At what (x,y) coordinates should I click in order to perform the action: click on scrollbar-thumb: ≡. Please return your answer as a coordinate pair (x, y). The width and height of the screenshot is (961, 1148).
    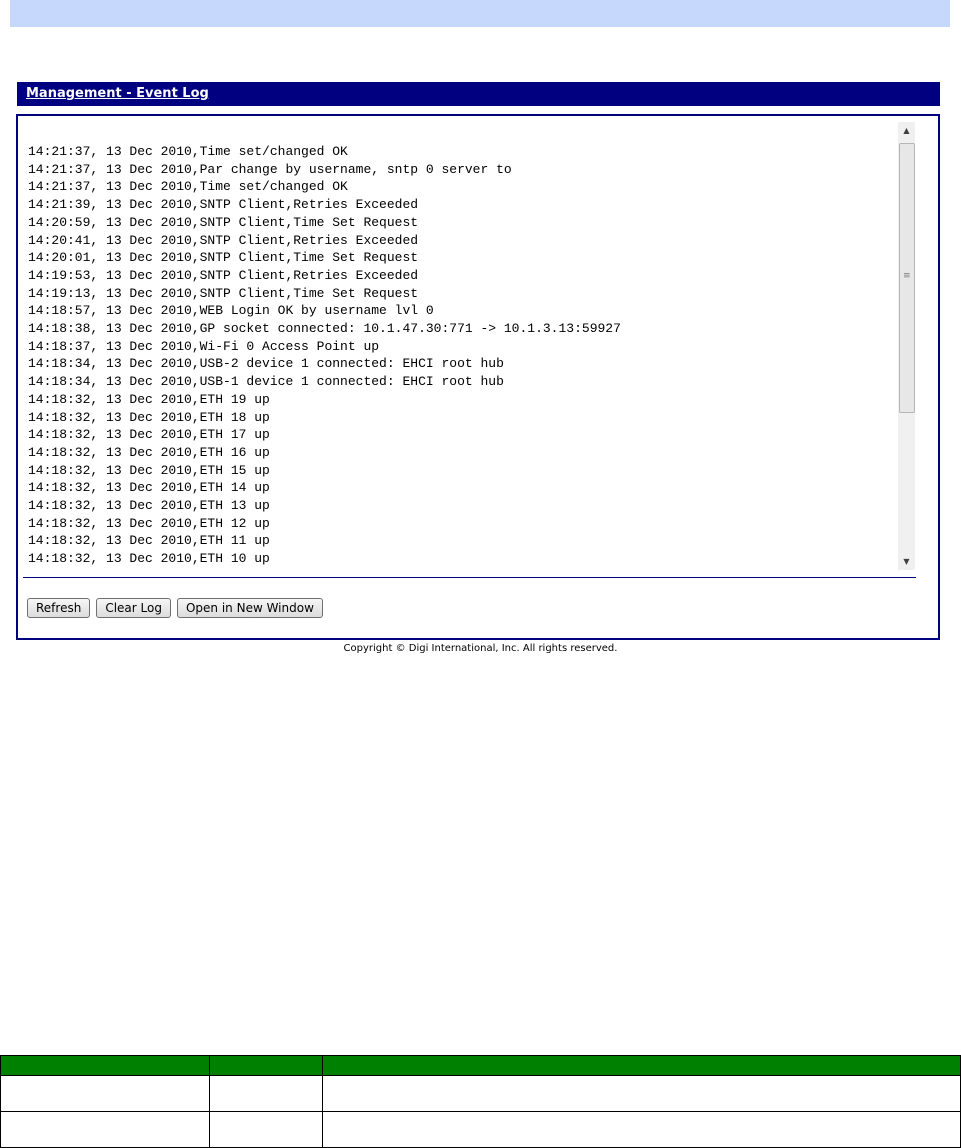
    Looking at the image, I should click on (907, 278).